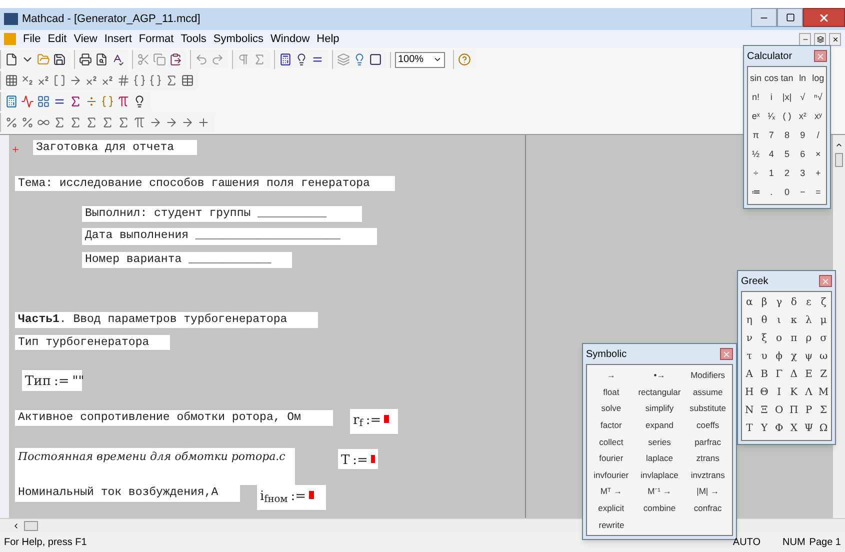  Describe the element at coordinates (659, 441) in the screenshot. I see `palette-key: series` at that location.